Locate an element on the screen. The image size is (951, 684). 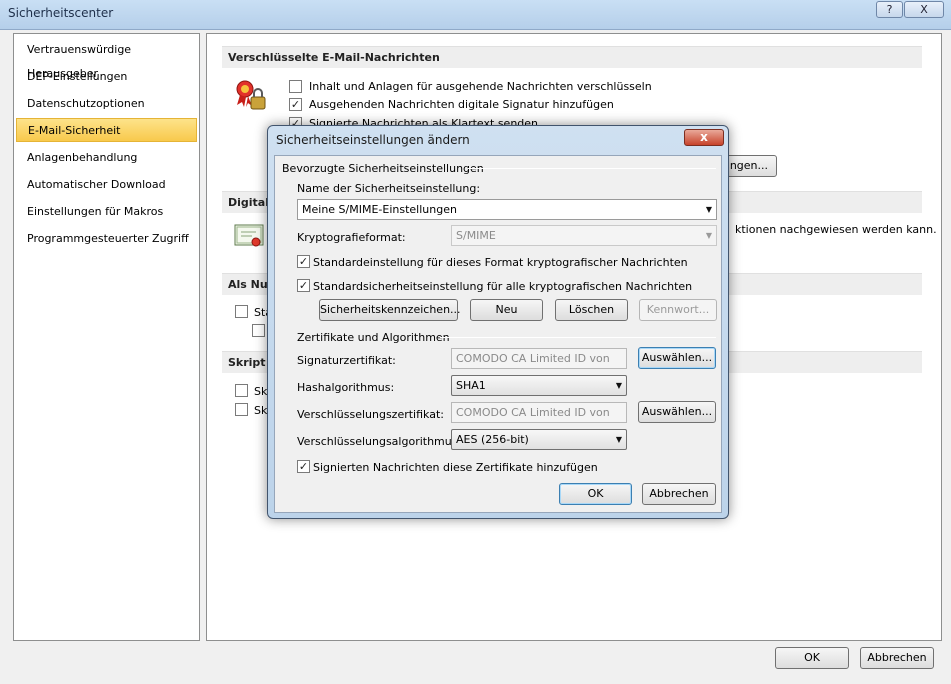
dialog-title: Sicherheitseinstellungen ändern is located at coordinates (373, 140).